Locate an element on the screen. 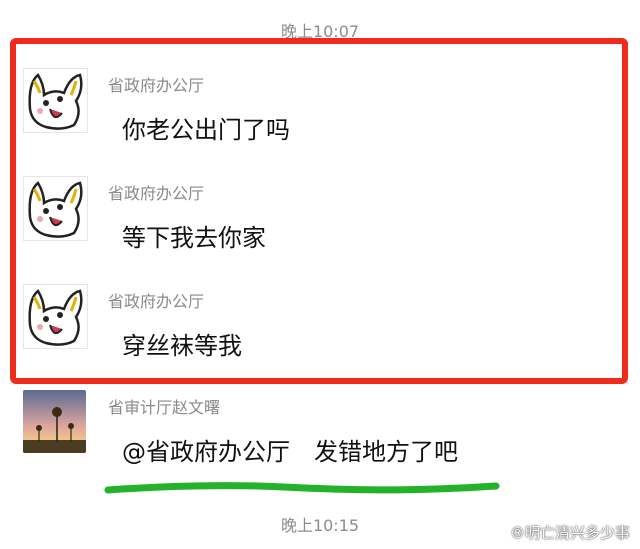 Image resolution: width=640 pixels, height=549 pixels. watermark: ®明亡清兴多少事 is located at coordinates (569, 533).